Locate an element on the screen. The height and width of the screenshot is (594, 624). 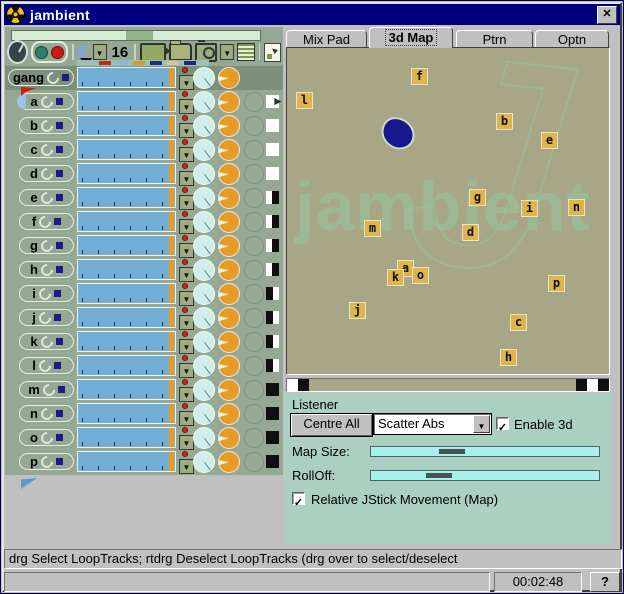
scatter-mode-select: Scatter Abs is located at coordinates (432, 424).